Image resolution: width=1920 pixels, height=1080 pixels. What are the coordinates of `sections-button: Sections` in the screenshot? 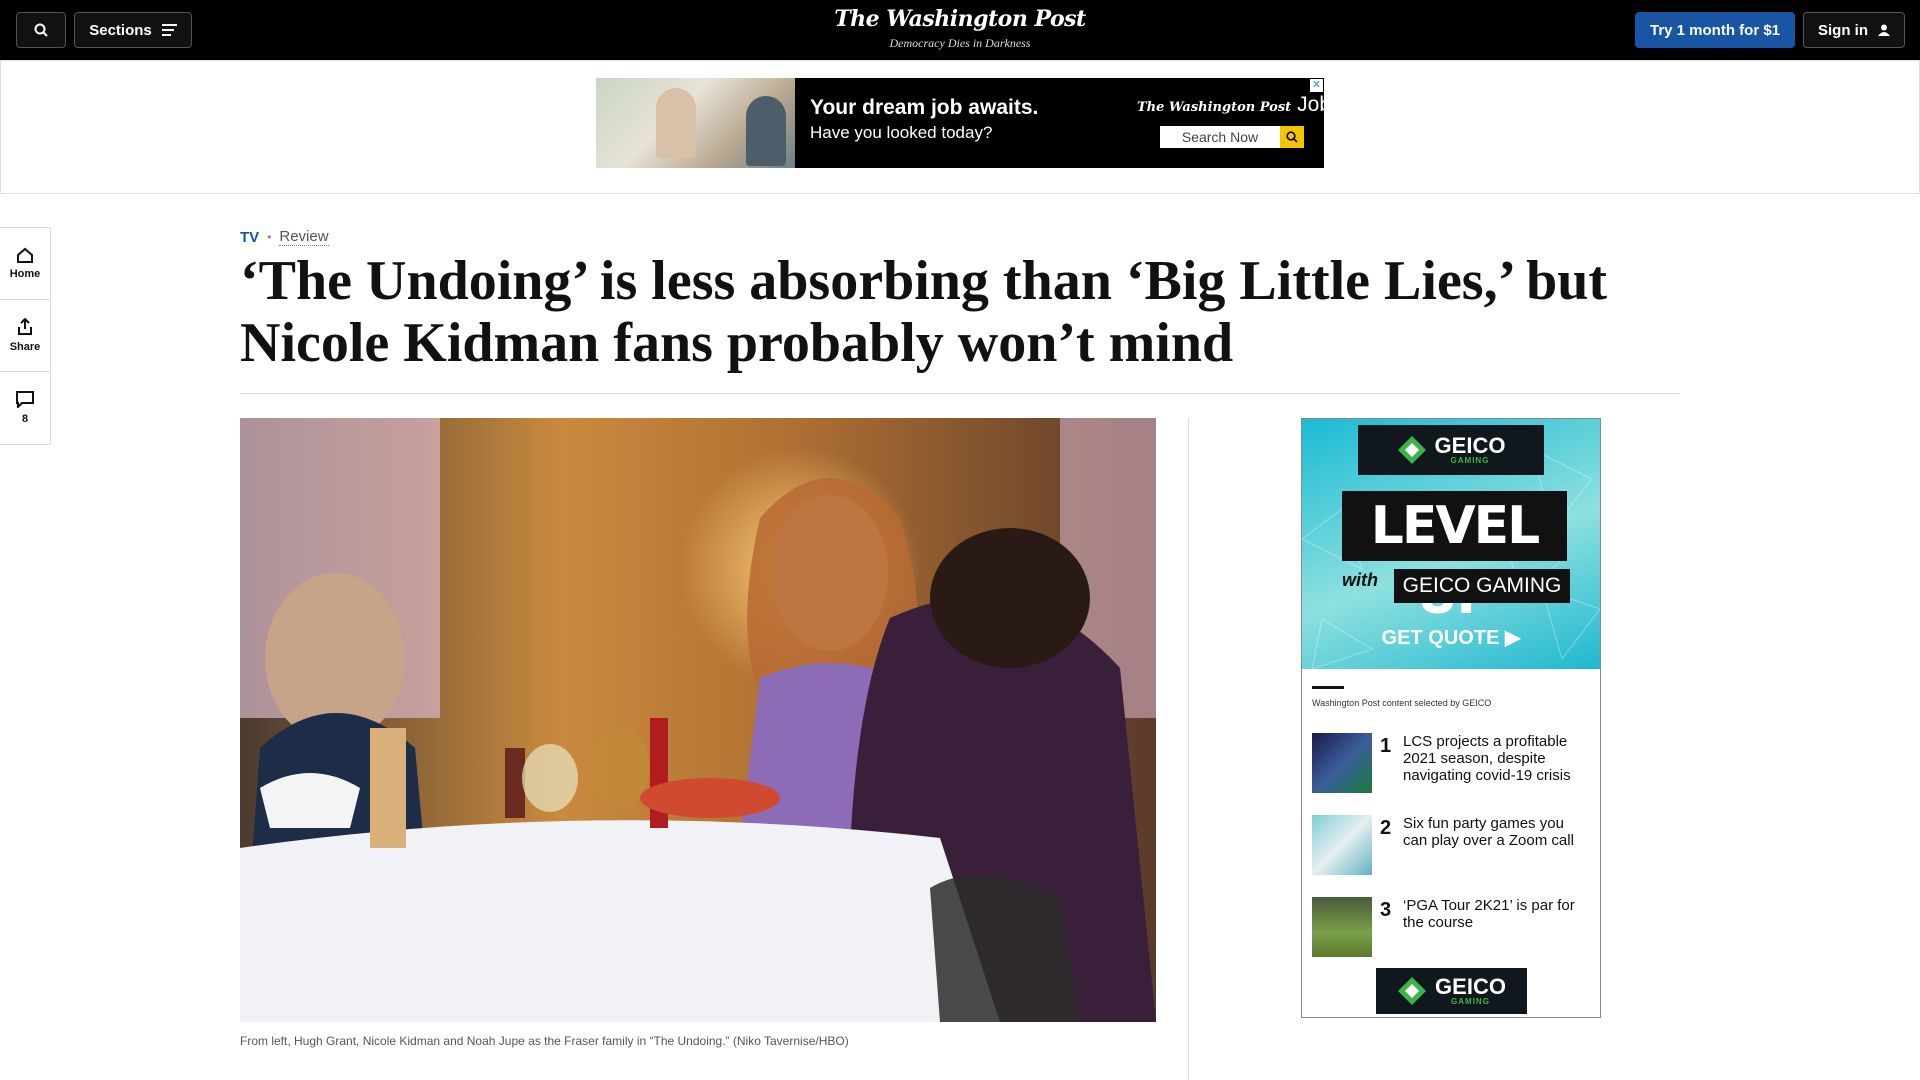 It's located at (133, 30).